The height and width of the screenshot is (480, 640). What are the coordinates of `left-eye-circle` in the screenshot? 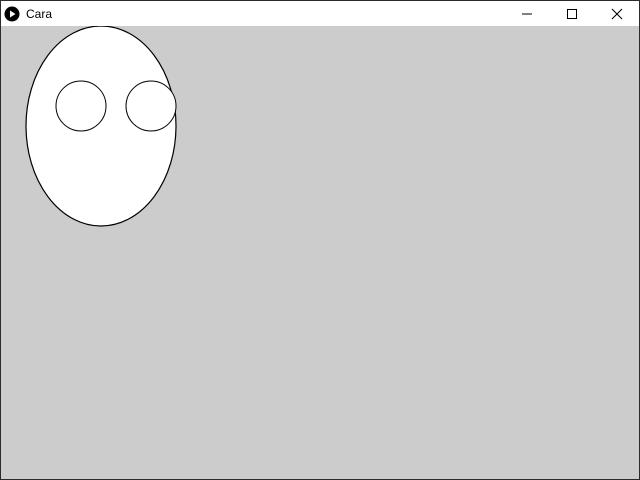 It's located at (81, 106).